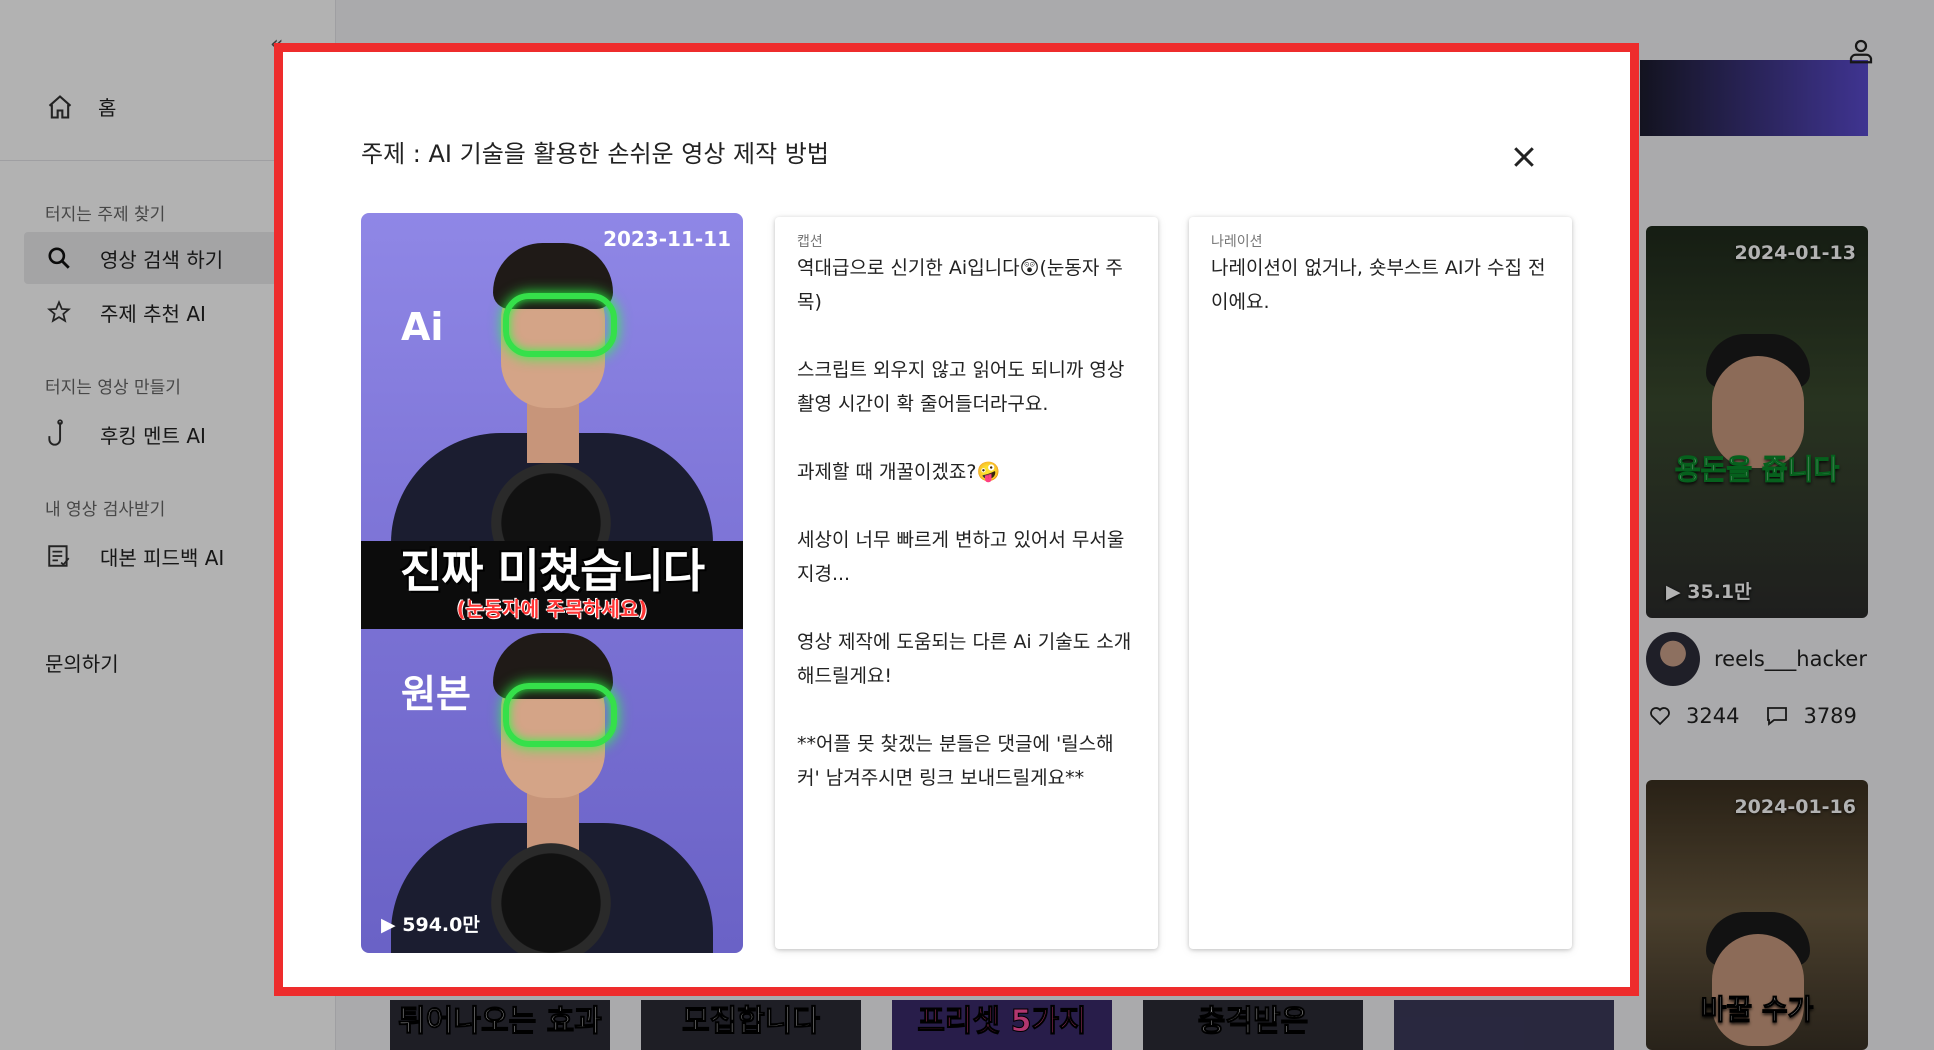 The height and width of the screenshot is (1050, 1934). I want to click on video-label-original: 원본, so click(436, 694).